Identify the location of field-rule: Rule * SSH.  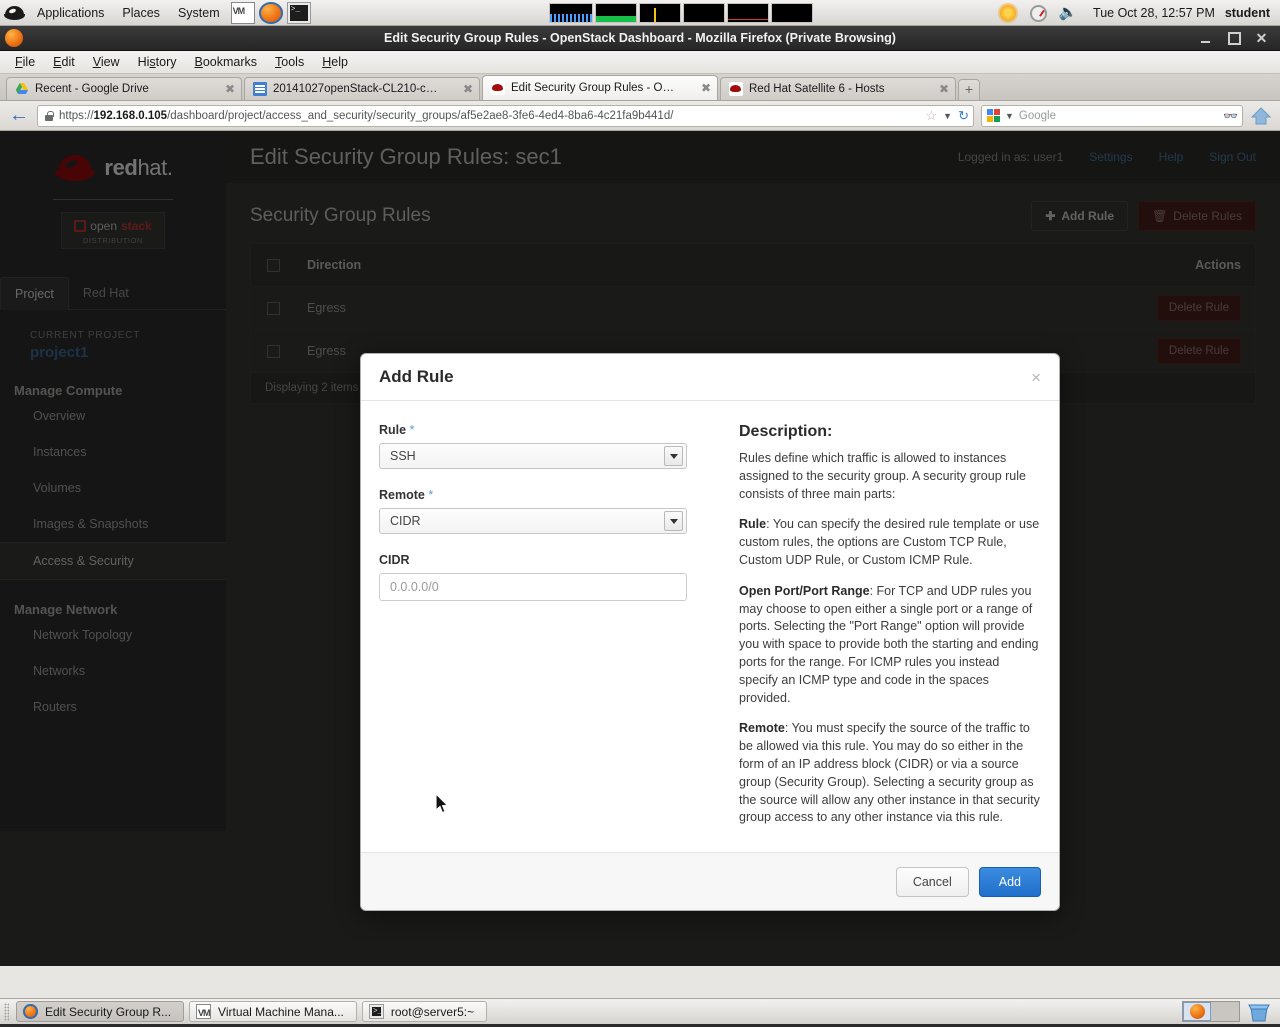
(537, 446).